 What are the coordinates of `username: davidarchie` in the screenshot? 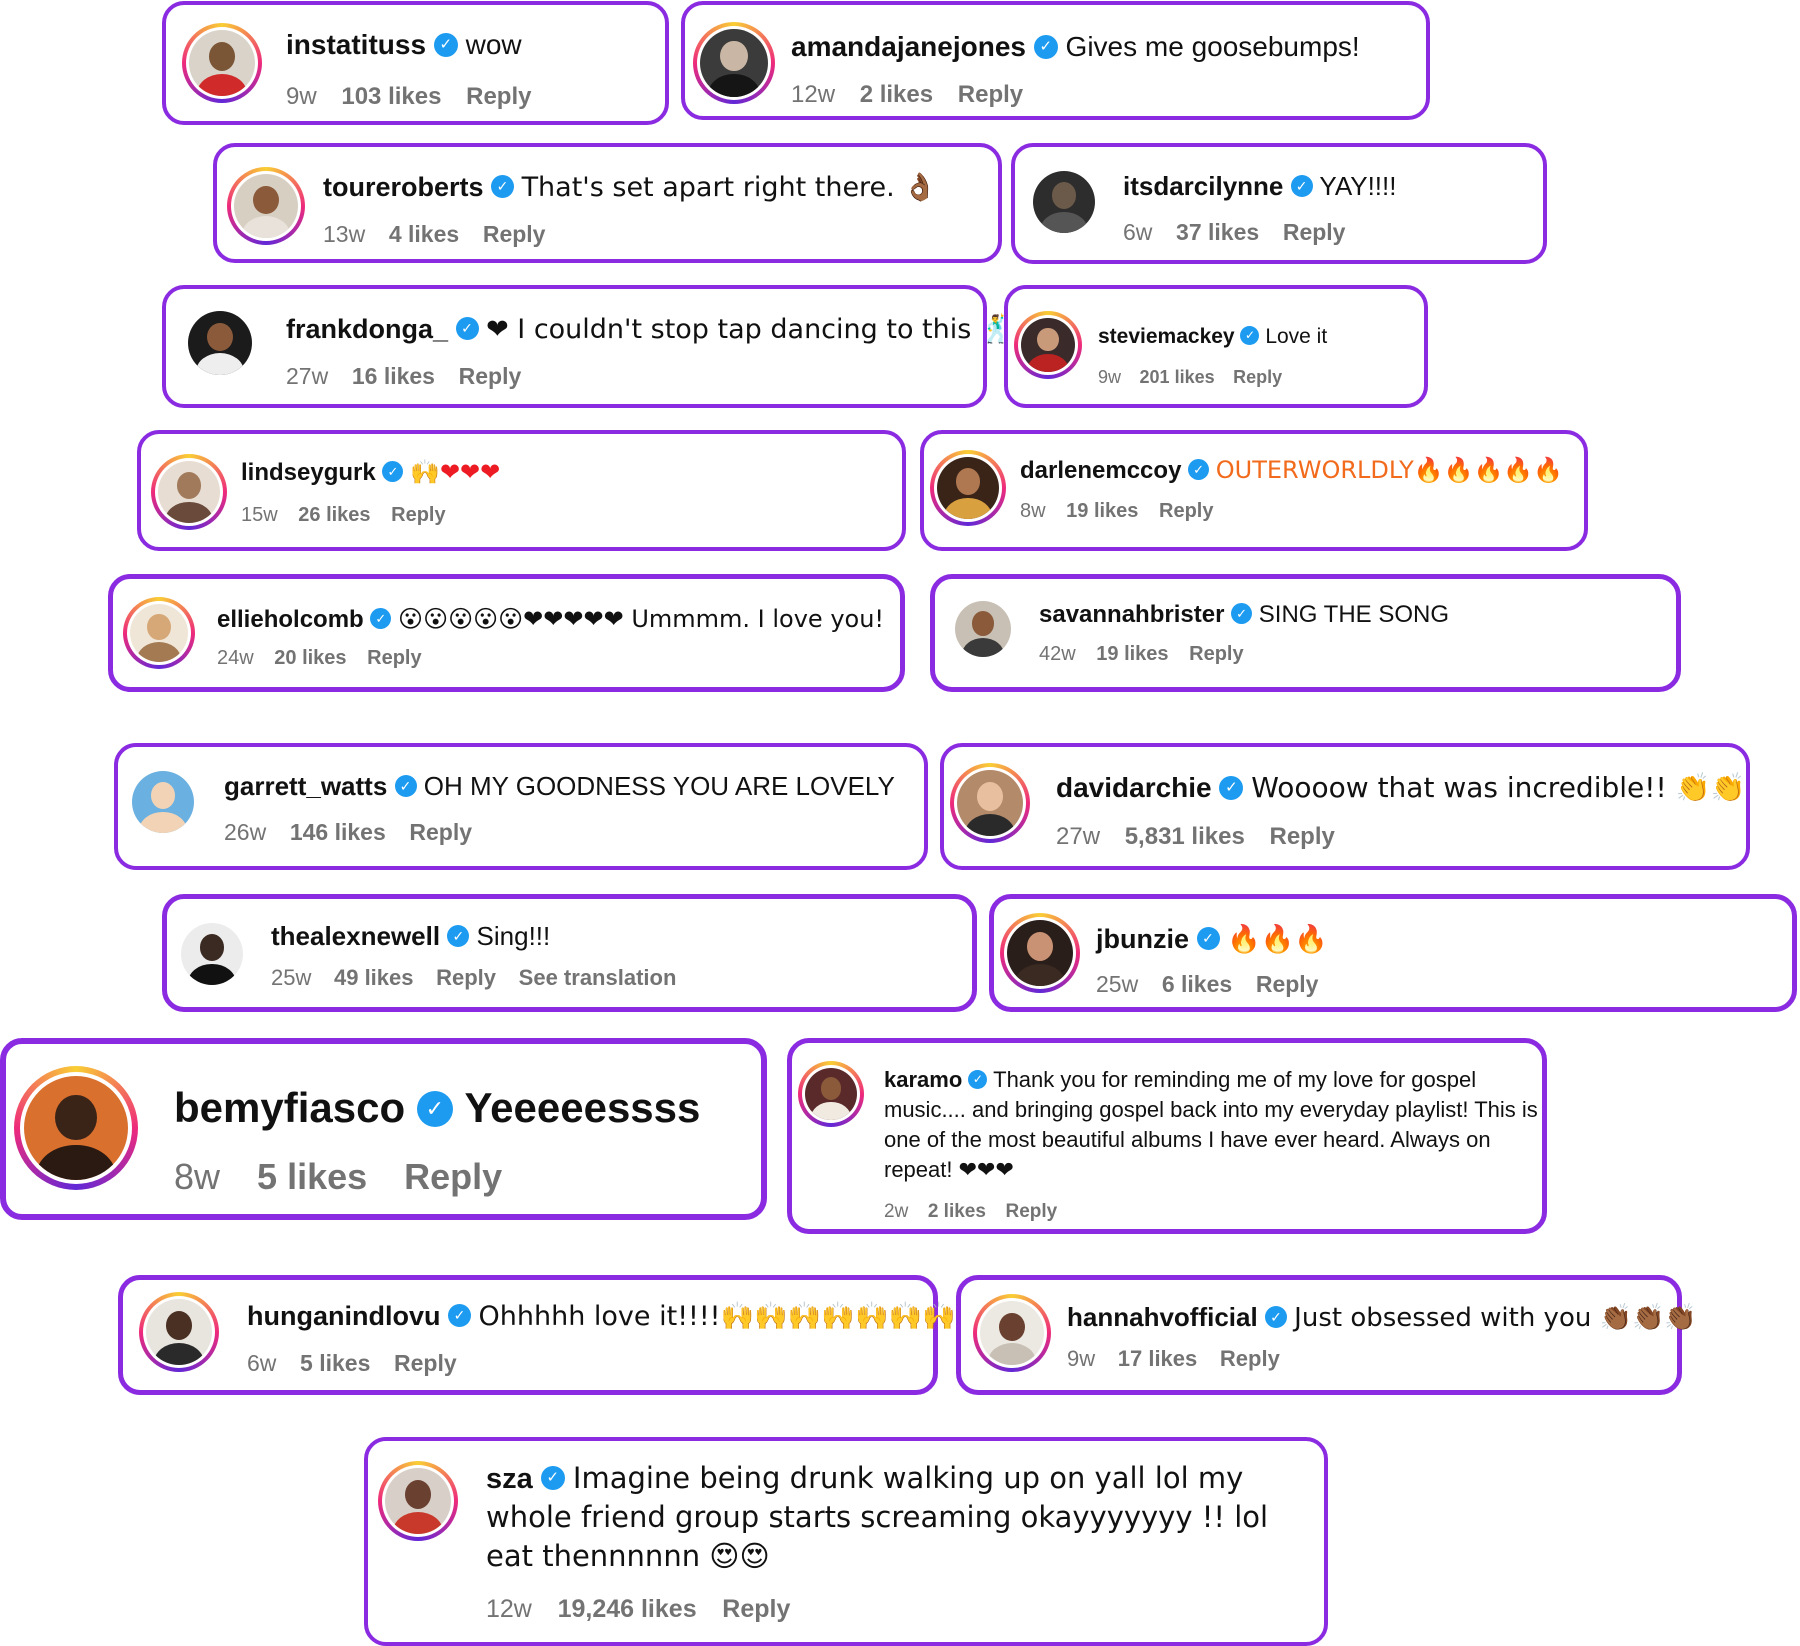 It's located at (1134, 787).